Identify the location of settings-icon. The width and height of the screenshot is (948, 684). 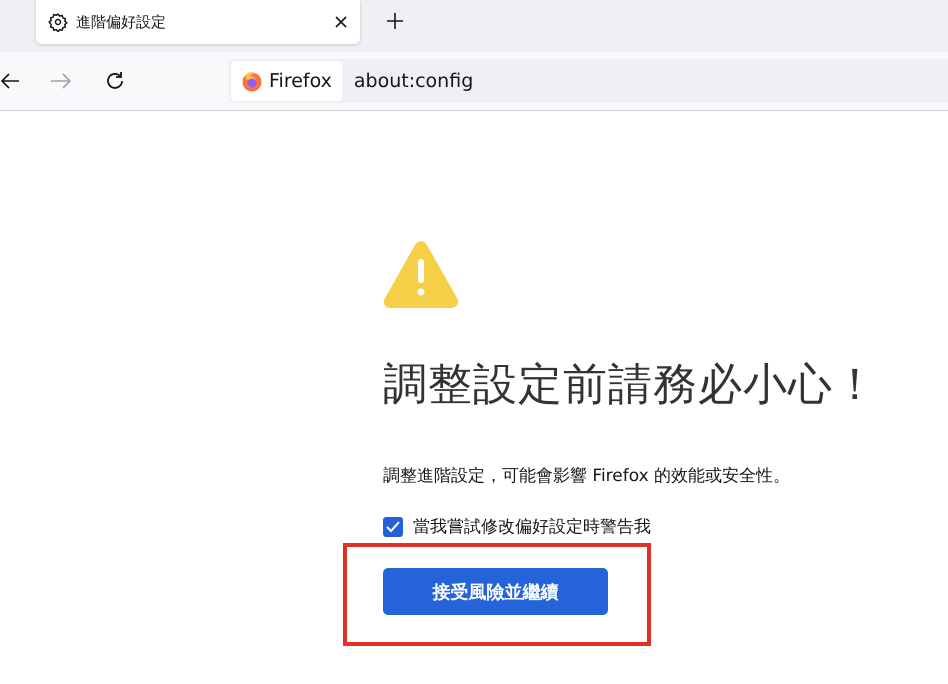
(58, 22).